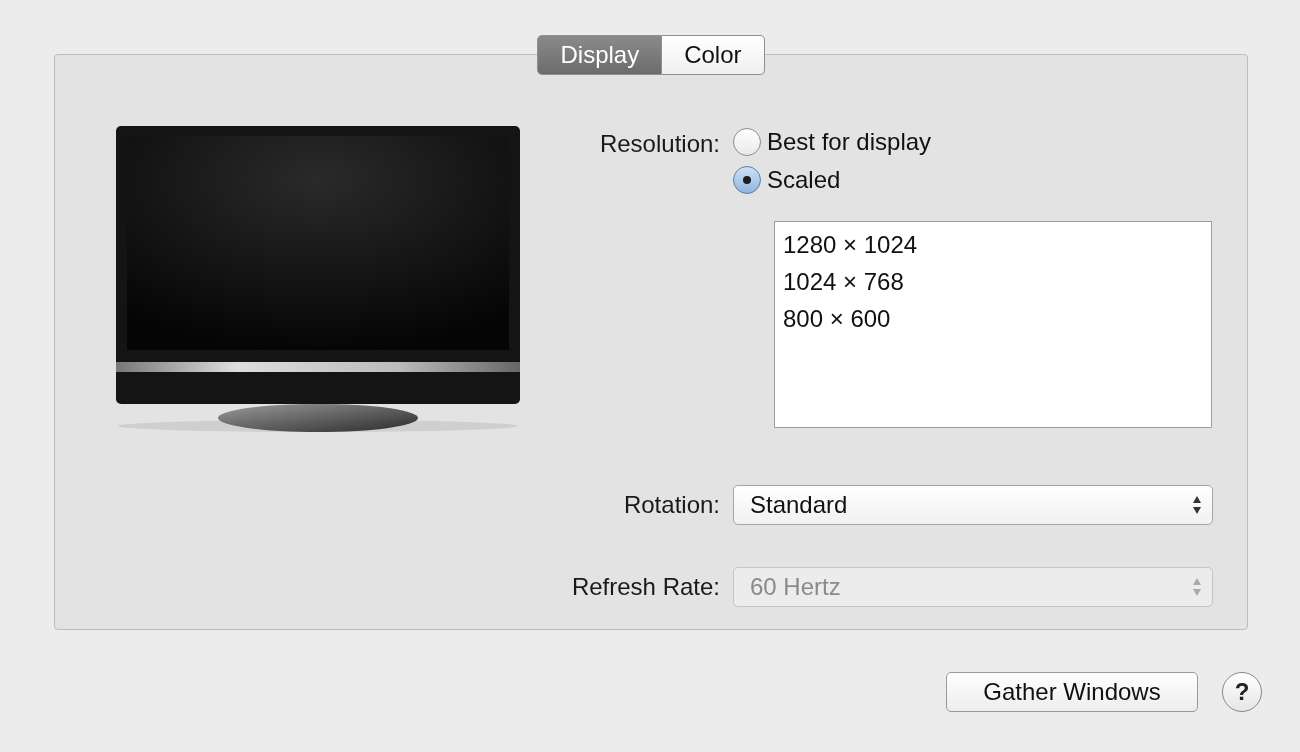 The image size is (1300, 752). I want to click on field-label: Refresh Rate:, so click(645, 586).